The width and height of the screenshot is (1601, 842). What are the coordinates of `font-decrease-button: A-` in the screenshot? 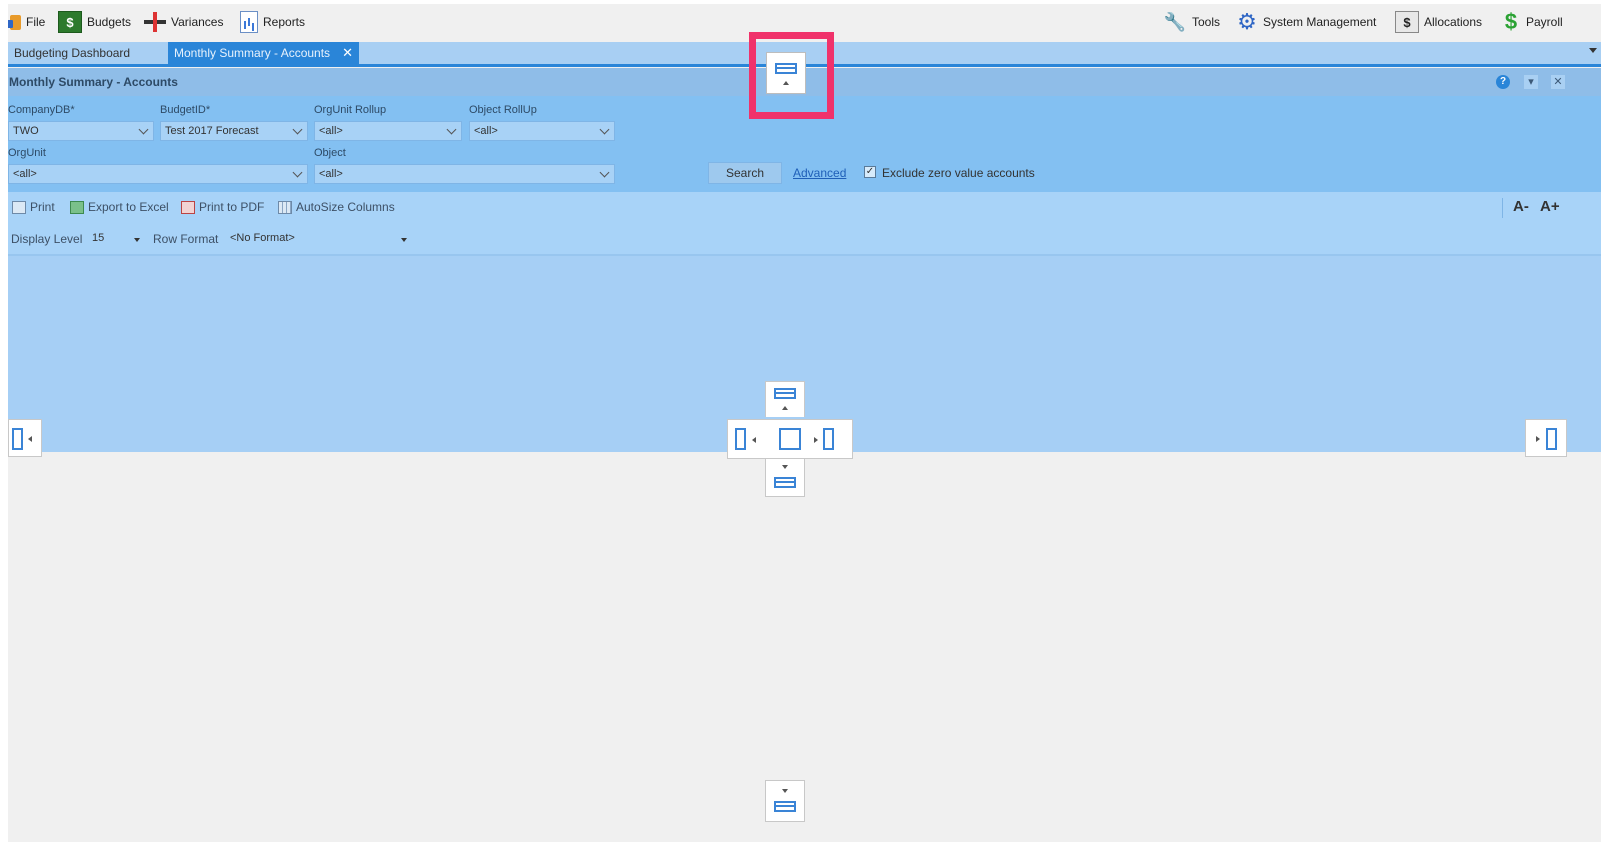 It's located at (1521, 206).